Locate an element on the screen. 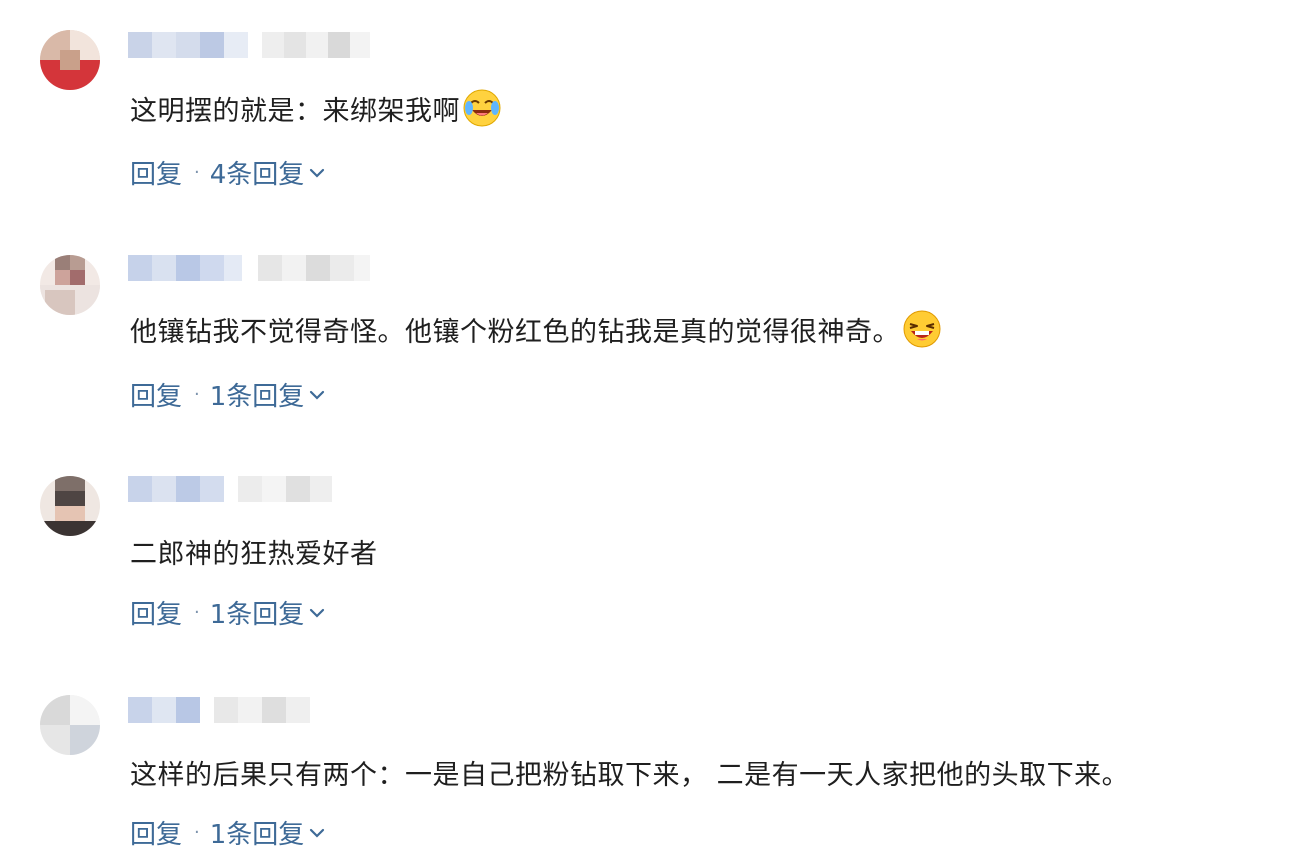 This screenshot has width=1294, height=856. view-replies-button: 4条回复 is located at coordinates (268, 172).